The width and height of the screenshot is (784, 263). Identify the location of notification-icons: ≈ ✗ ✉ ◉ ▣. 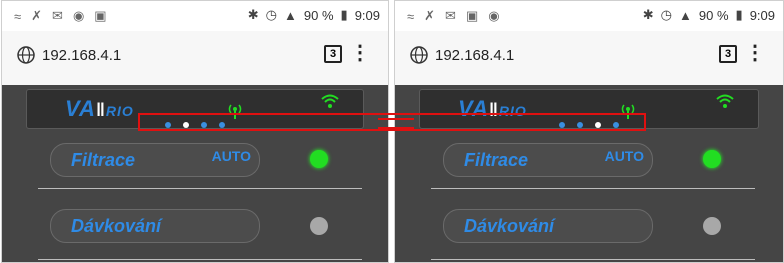
(60, 16).